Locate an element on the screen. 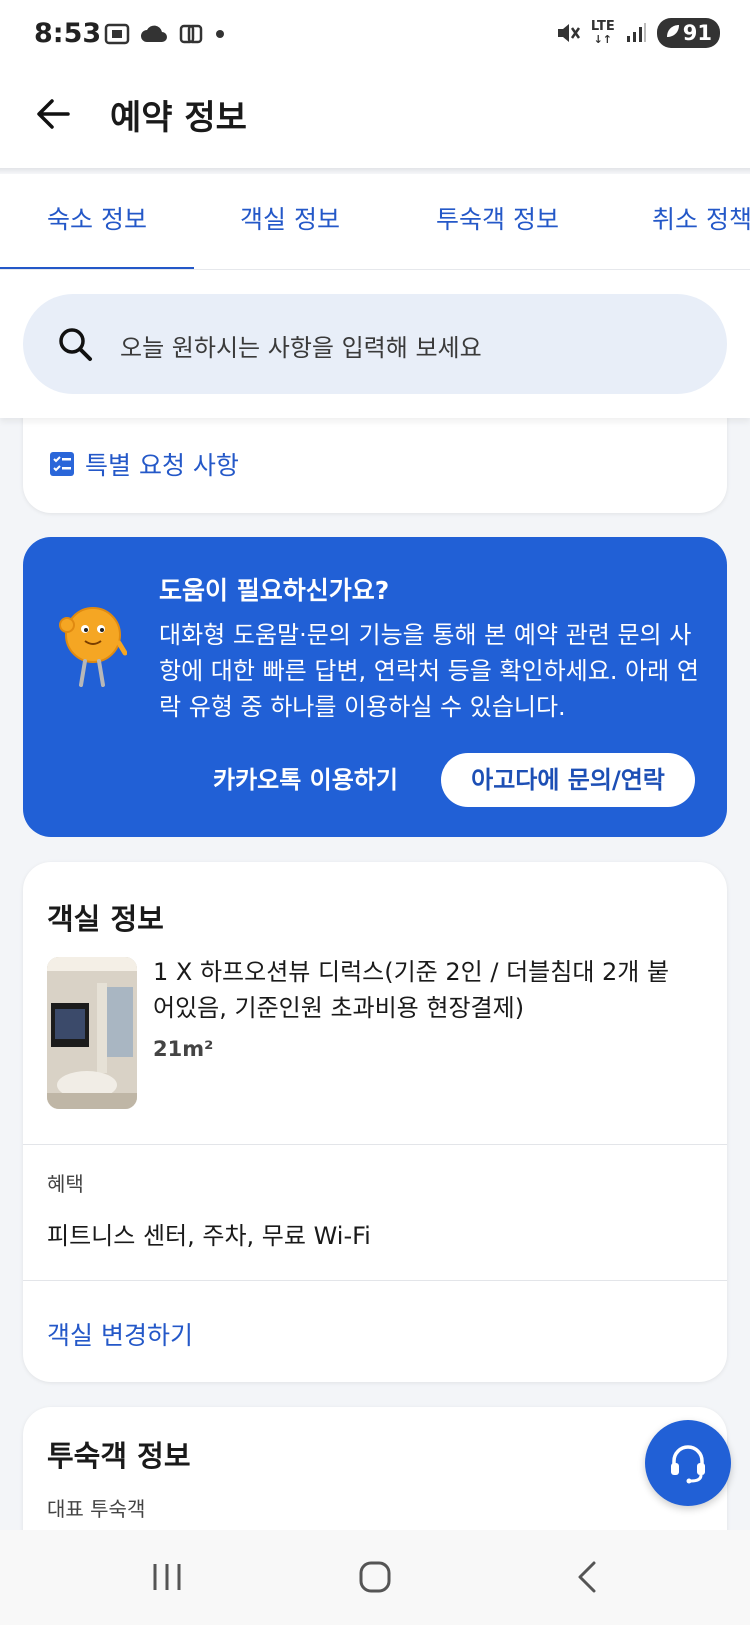 This screenshot has height=1625, width=750. back-button is located at coordinates (54, 114).